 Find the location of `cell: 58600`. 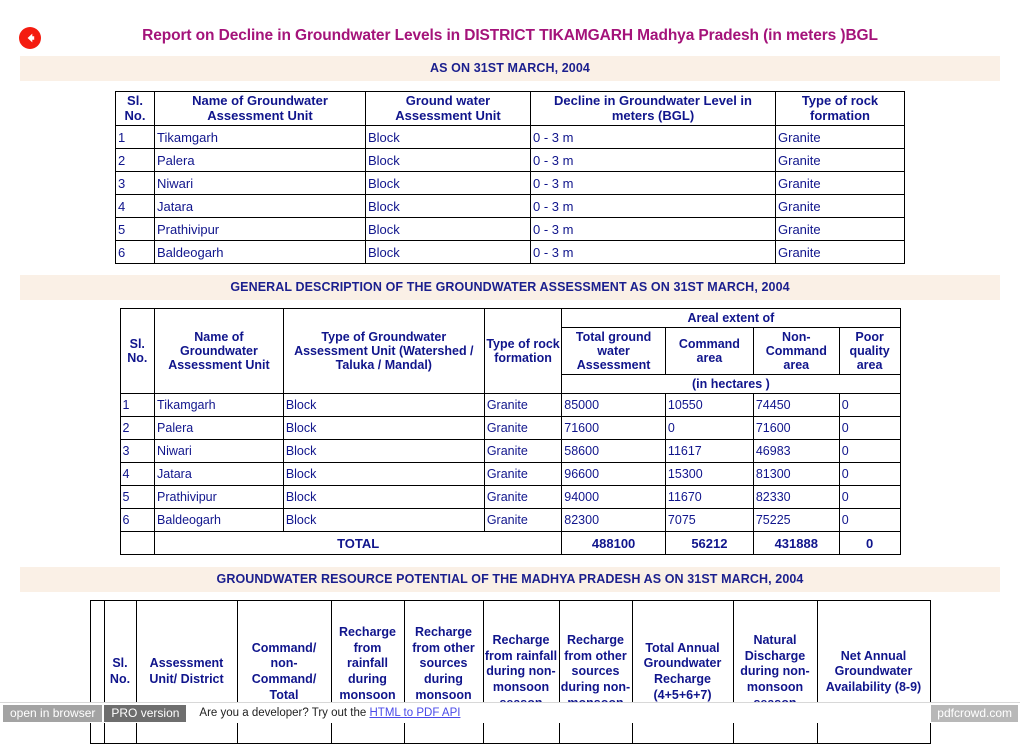

cell: 58600 is located at coordinates (613, 451).